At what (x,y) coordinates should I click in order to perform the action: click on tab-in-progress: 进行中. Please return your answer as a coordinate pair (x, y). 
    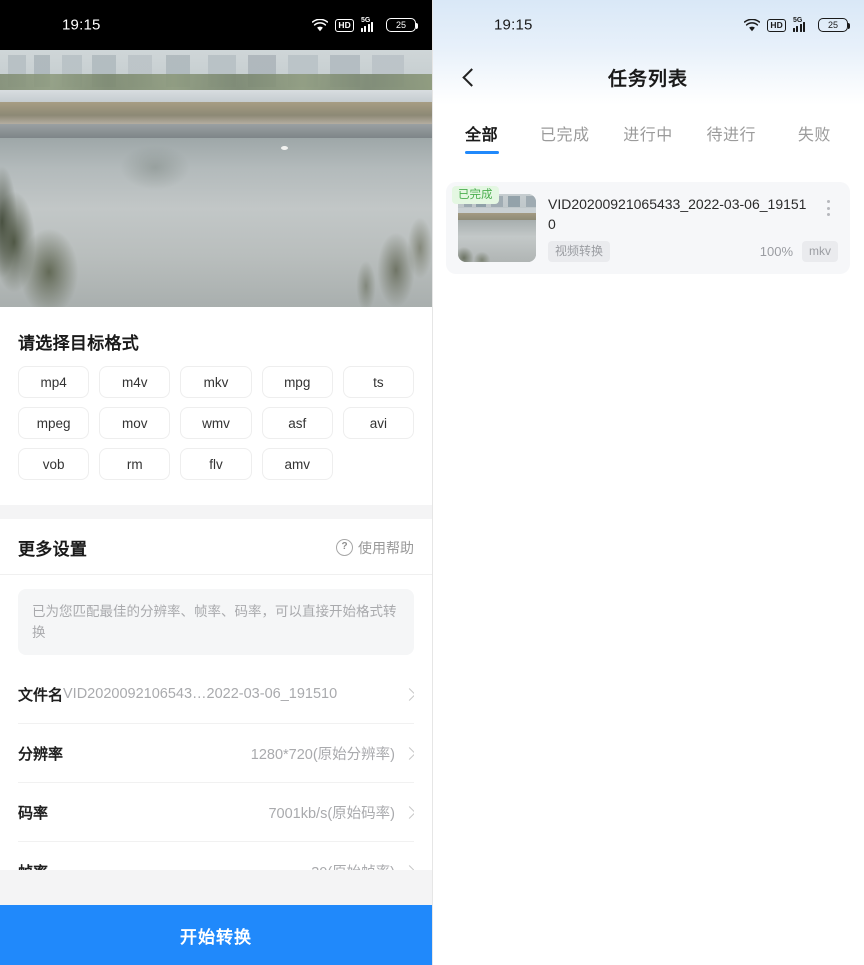
    Looking at the image, I should click on (647, 132).